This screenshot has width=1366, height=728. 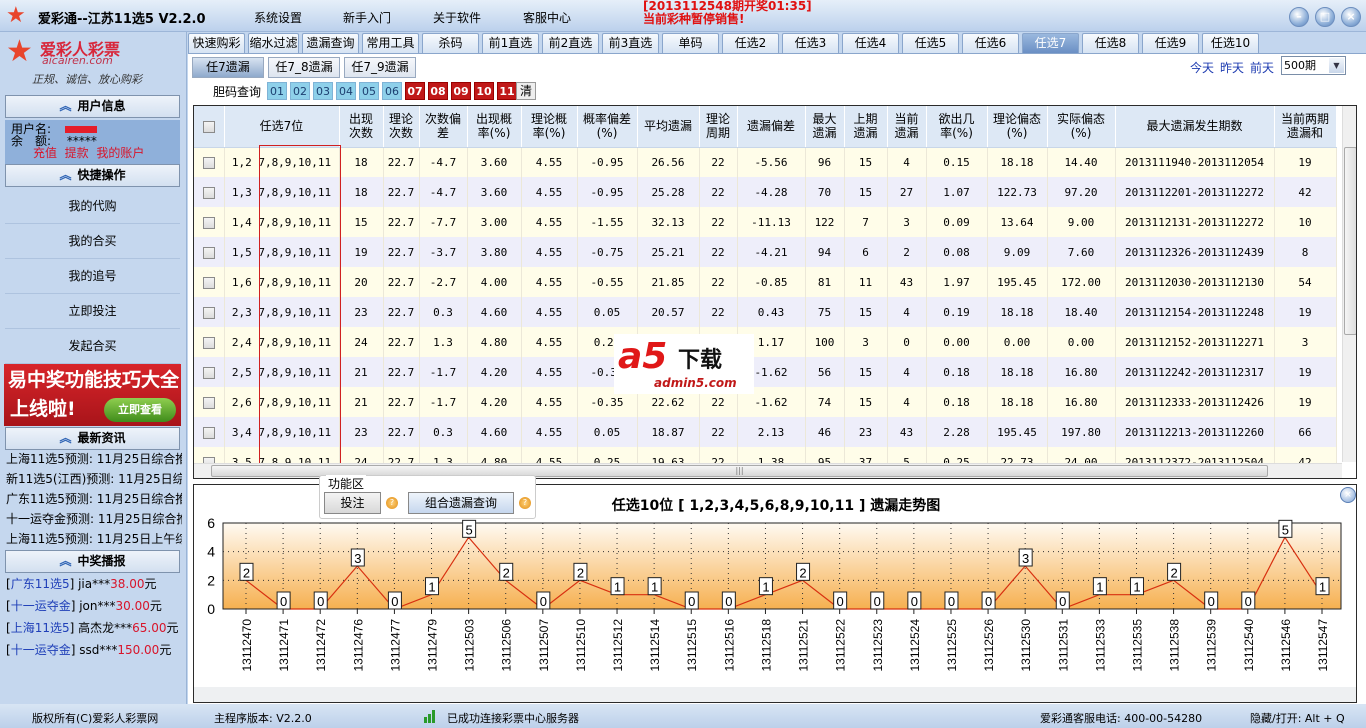 What do you see at coordinates (718, 127) in the screenshot?
I see `column-header: 理论 周期` at bounding box center [718, 127].